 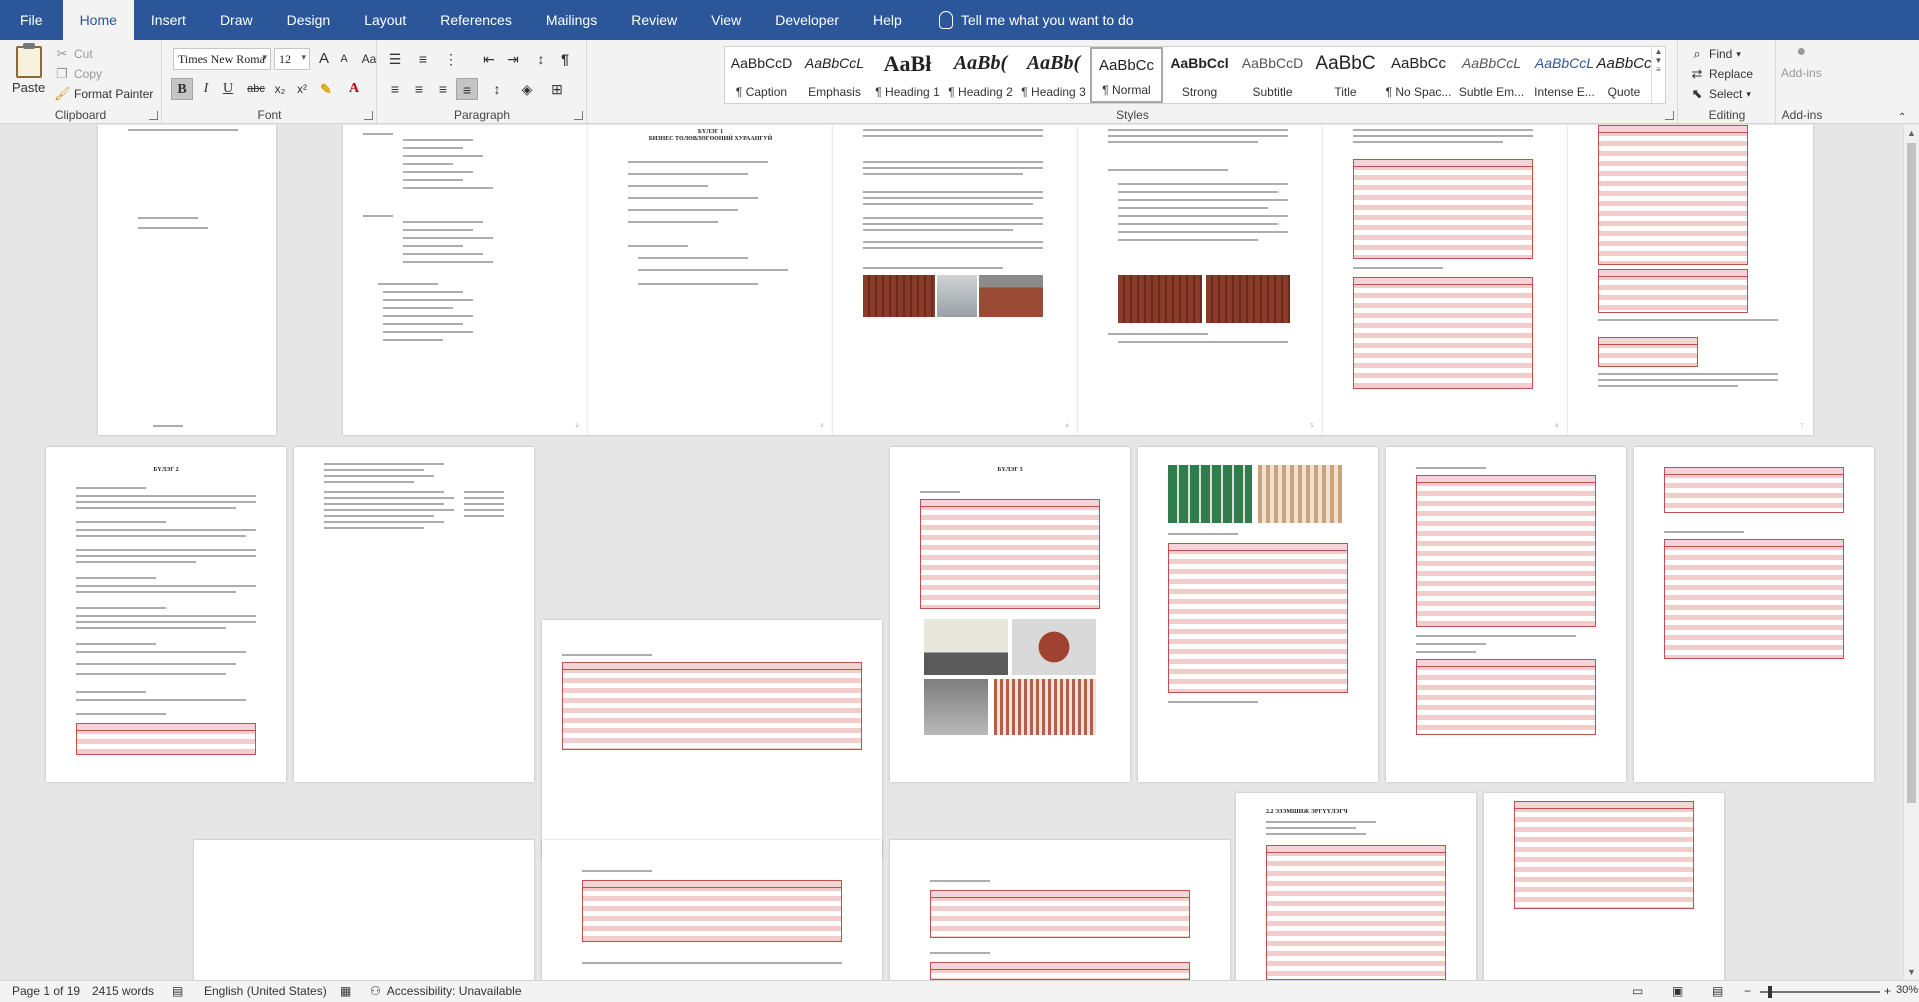 I want to click on style-subtitle: AaBbCcD Subtitle, so click(x=1272, y=75).